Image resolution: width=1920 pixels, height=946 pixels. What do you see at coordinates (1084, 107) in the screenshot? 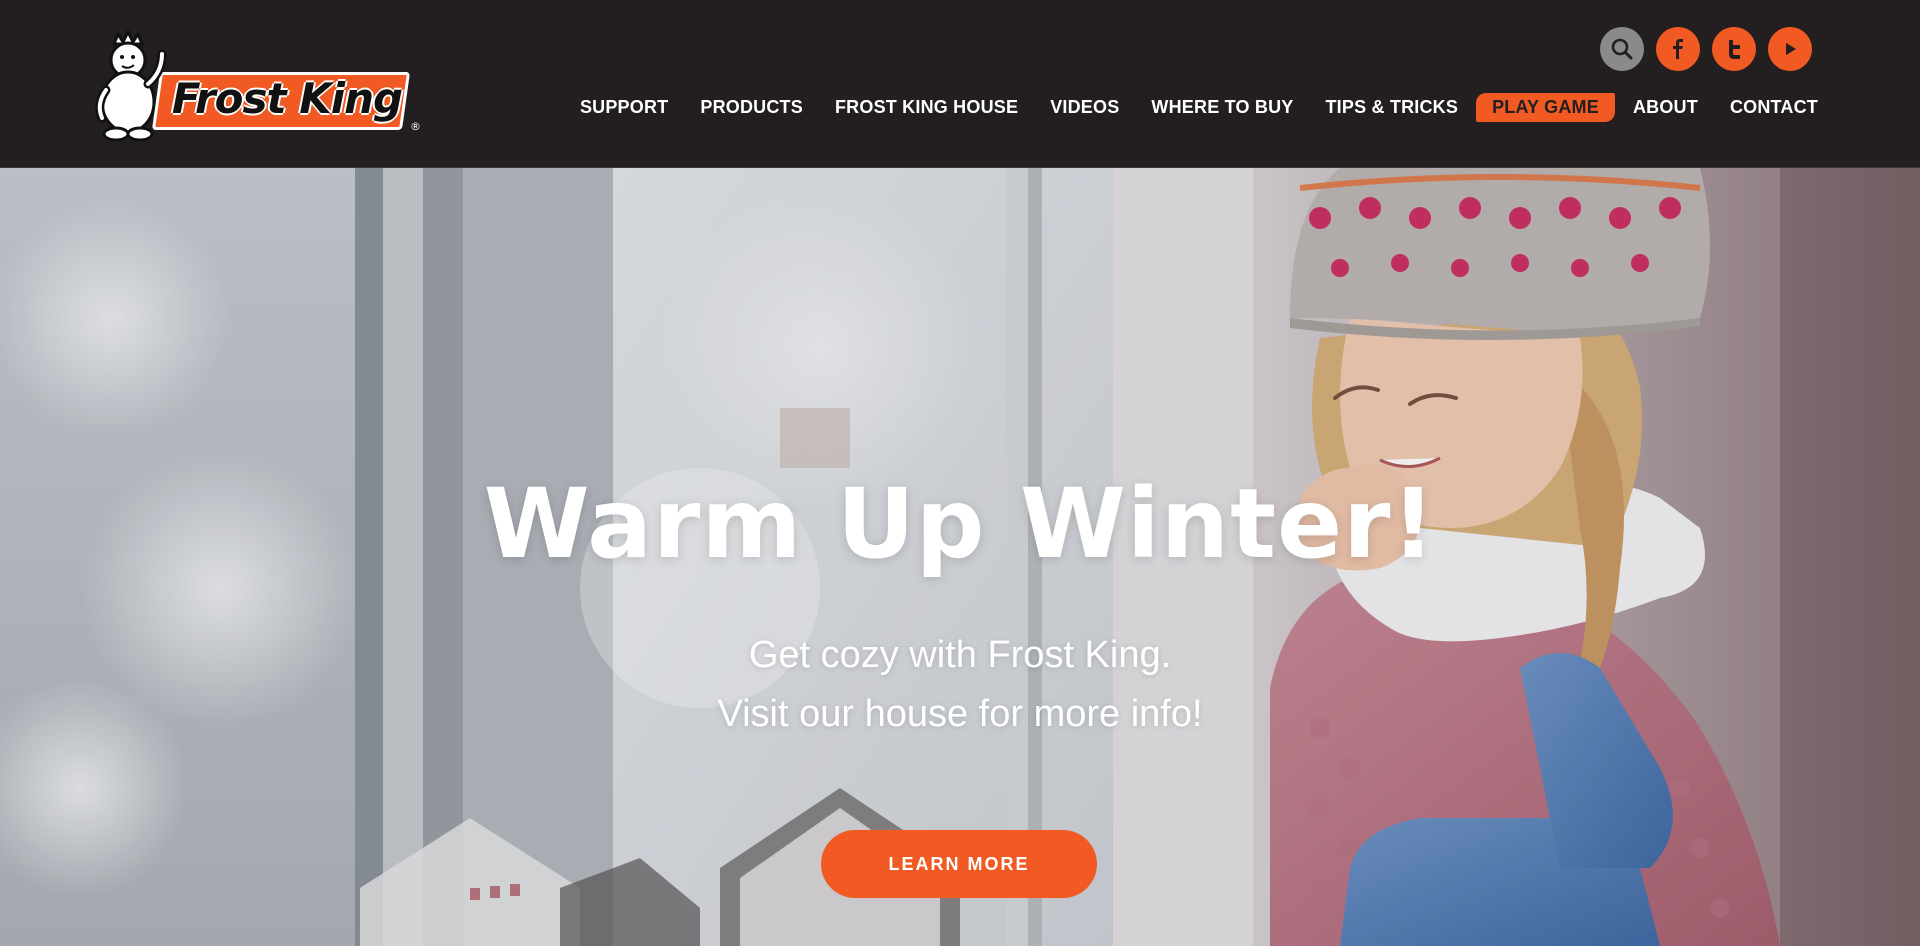
I see `nav-videos: VIDEOS` at bounding box center [1084, 107].